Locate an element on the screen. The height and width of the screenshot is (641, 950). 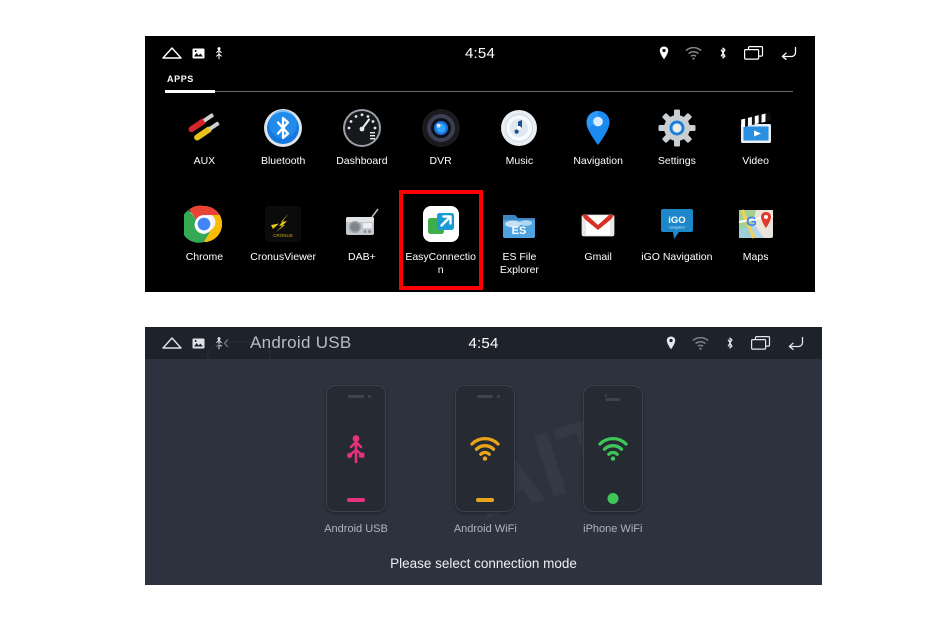
app-item-music: Music is located at coordinates (519, 146).